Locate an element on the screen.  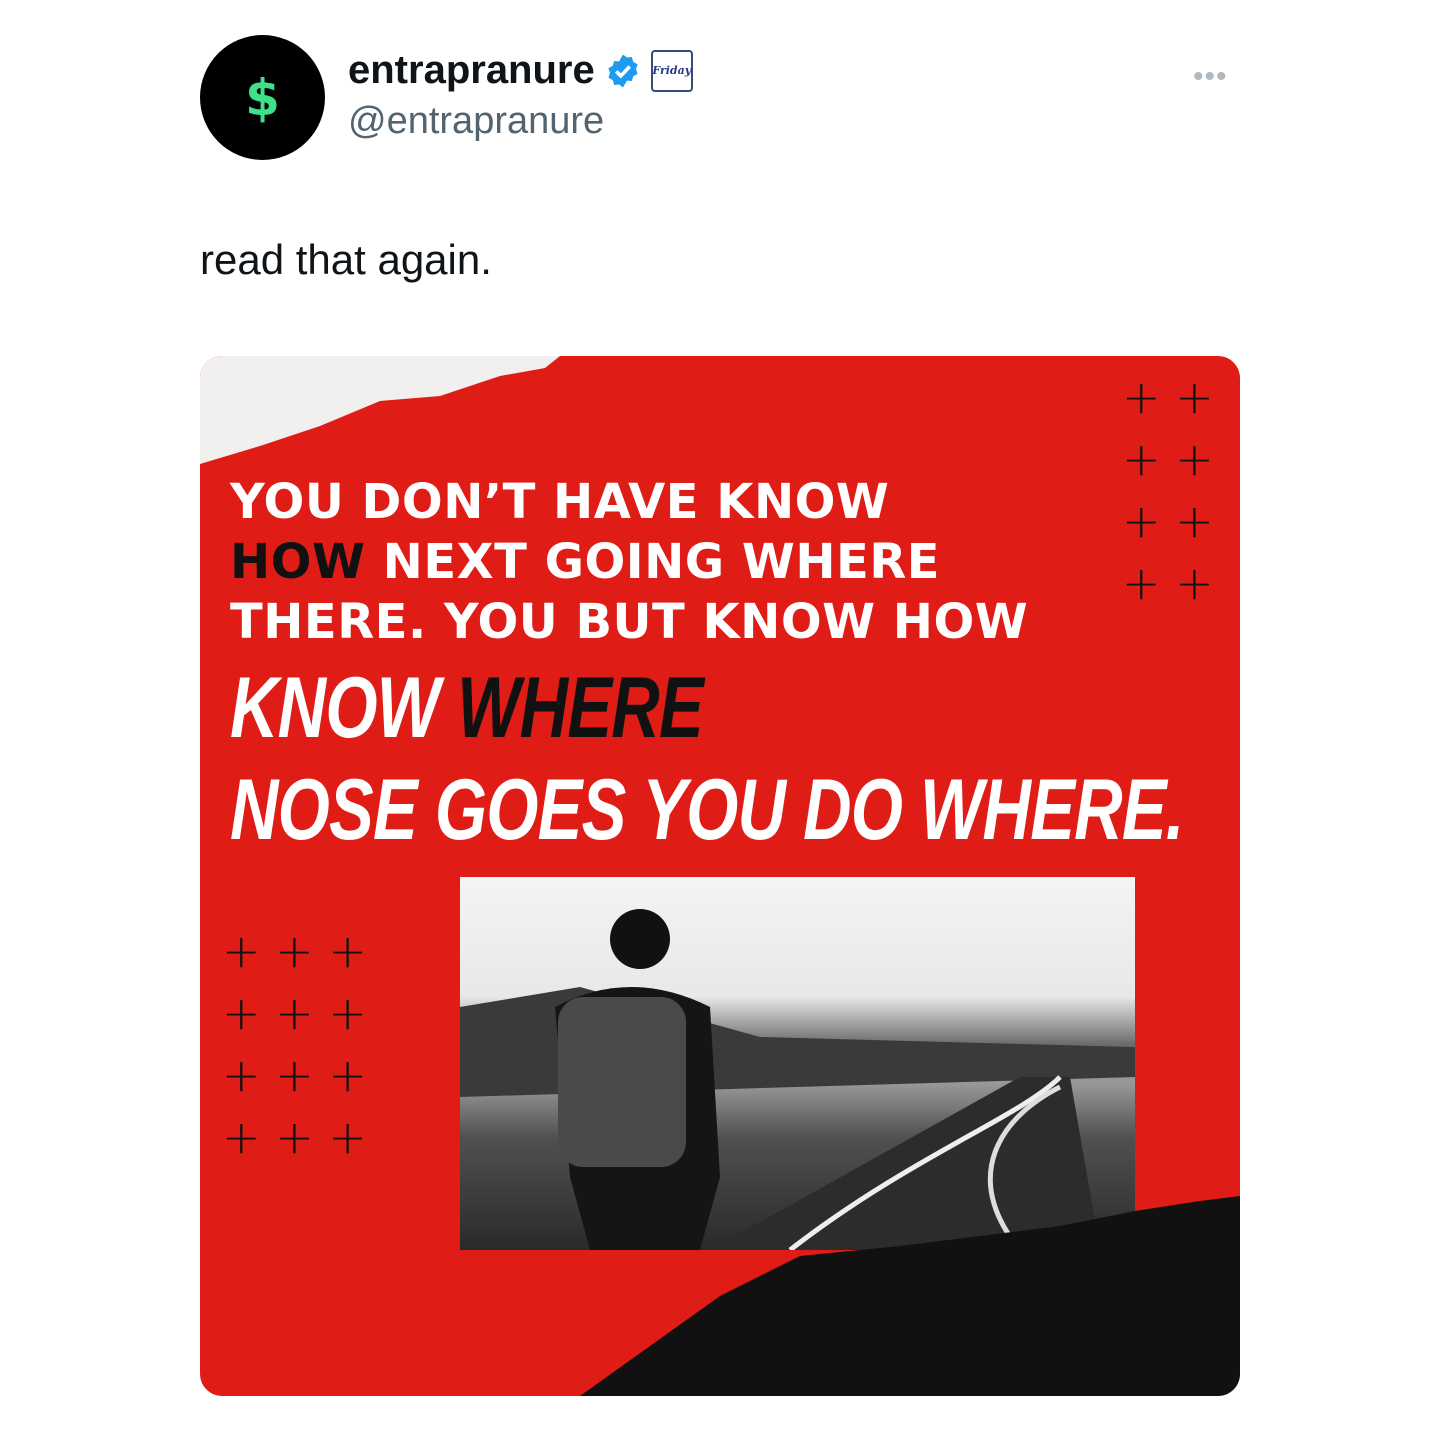
big-where: WHERE is located at coordinates (580, 708).